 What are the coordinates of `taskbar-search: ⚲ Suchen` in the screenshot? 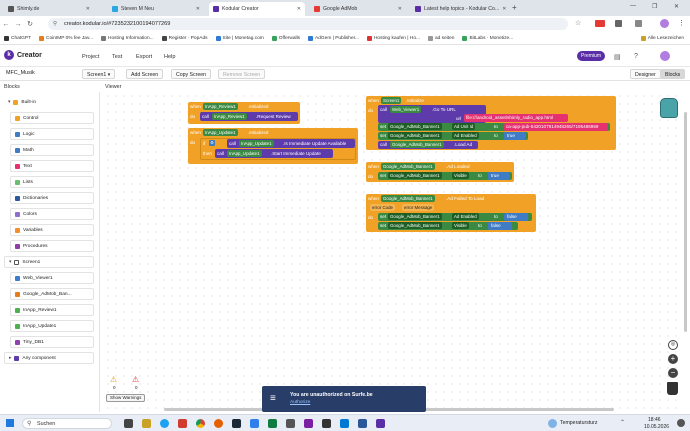 It's located at (67, 423).